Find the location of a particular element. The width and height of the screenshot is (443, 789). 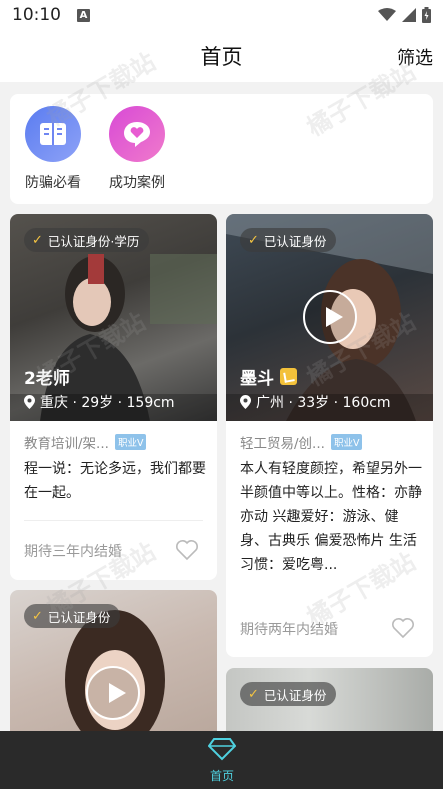

wifi-icon is located at coordinates (387, 14).